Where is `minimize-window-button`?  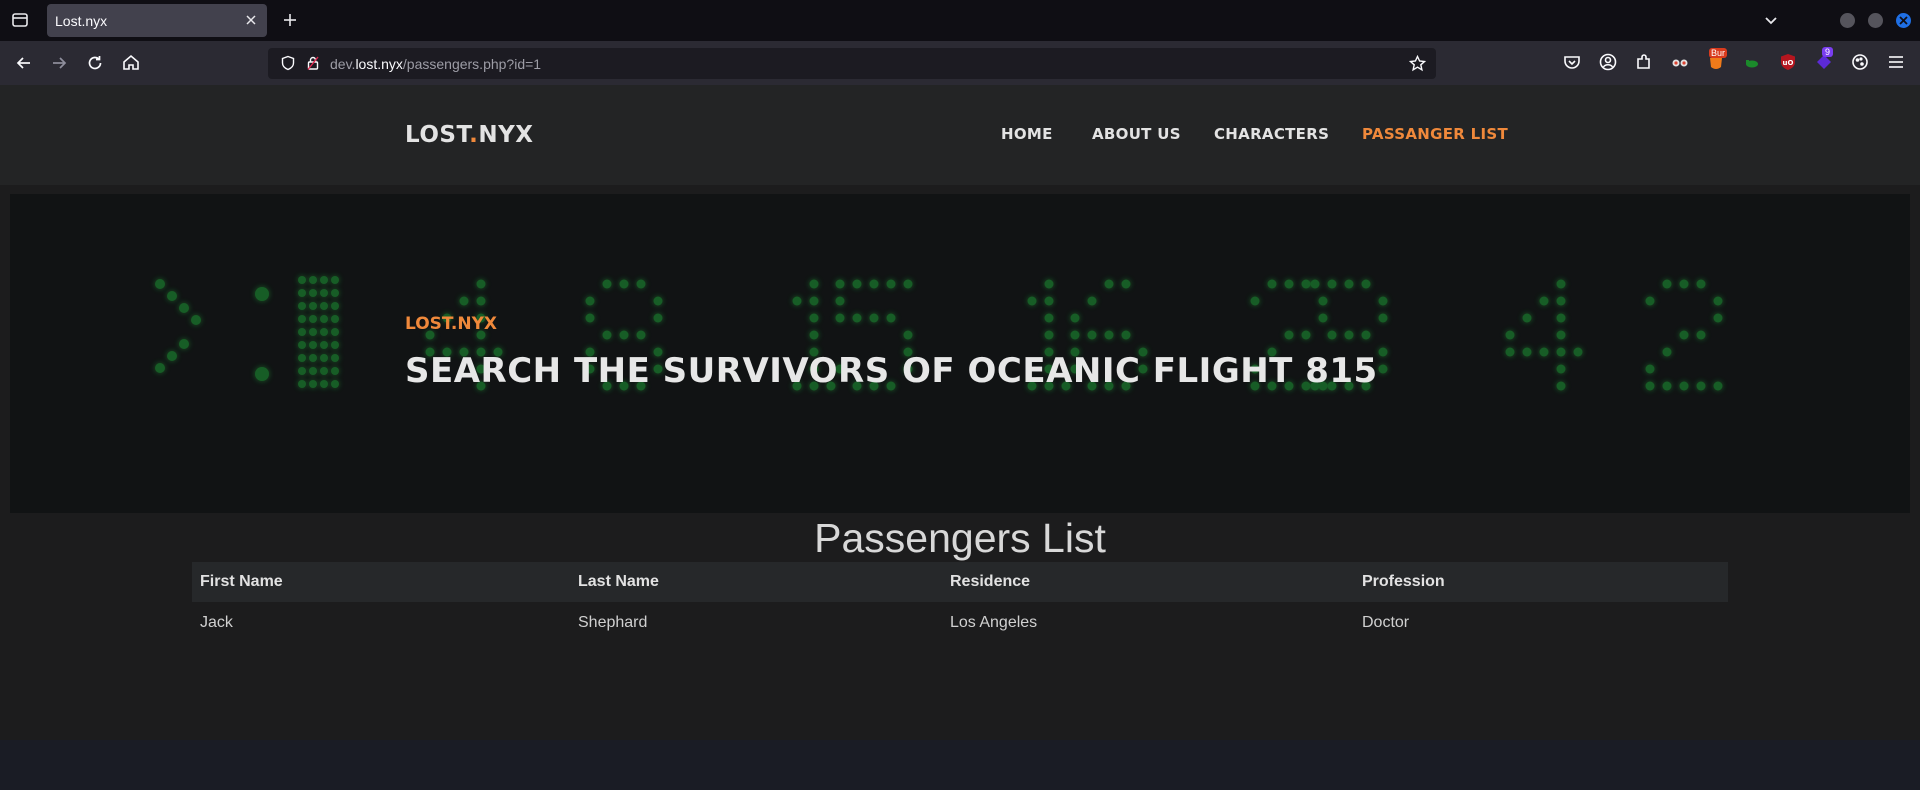
minimize-window-button is located at coordinates (1847, 20).